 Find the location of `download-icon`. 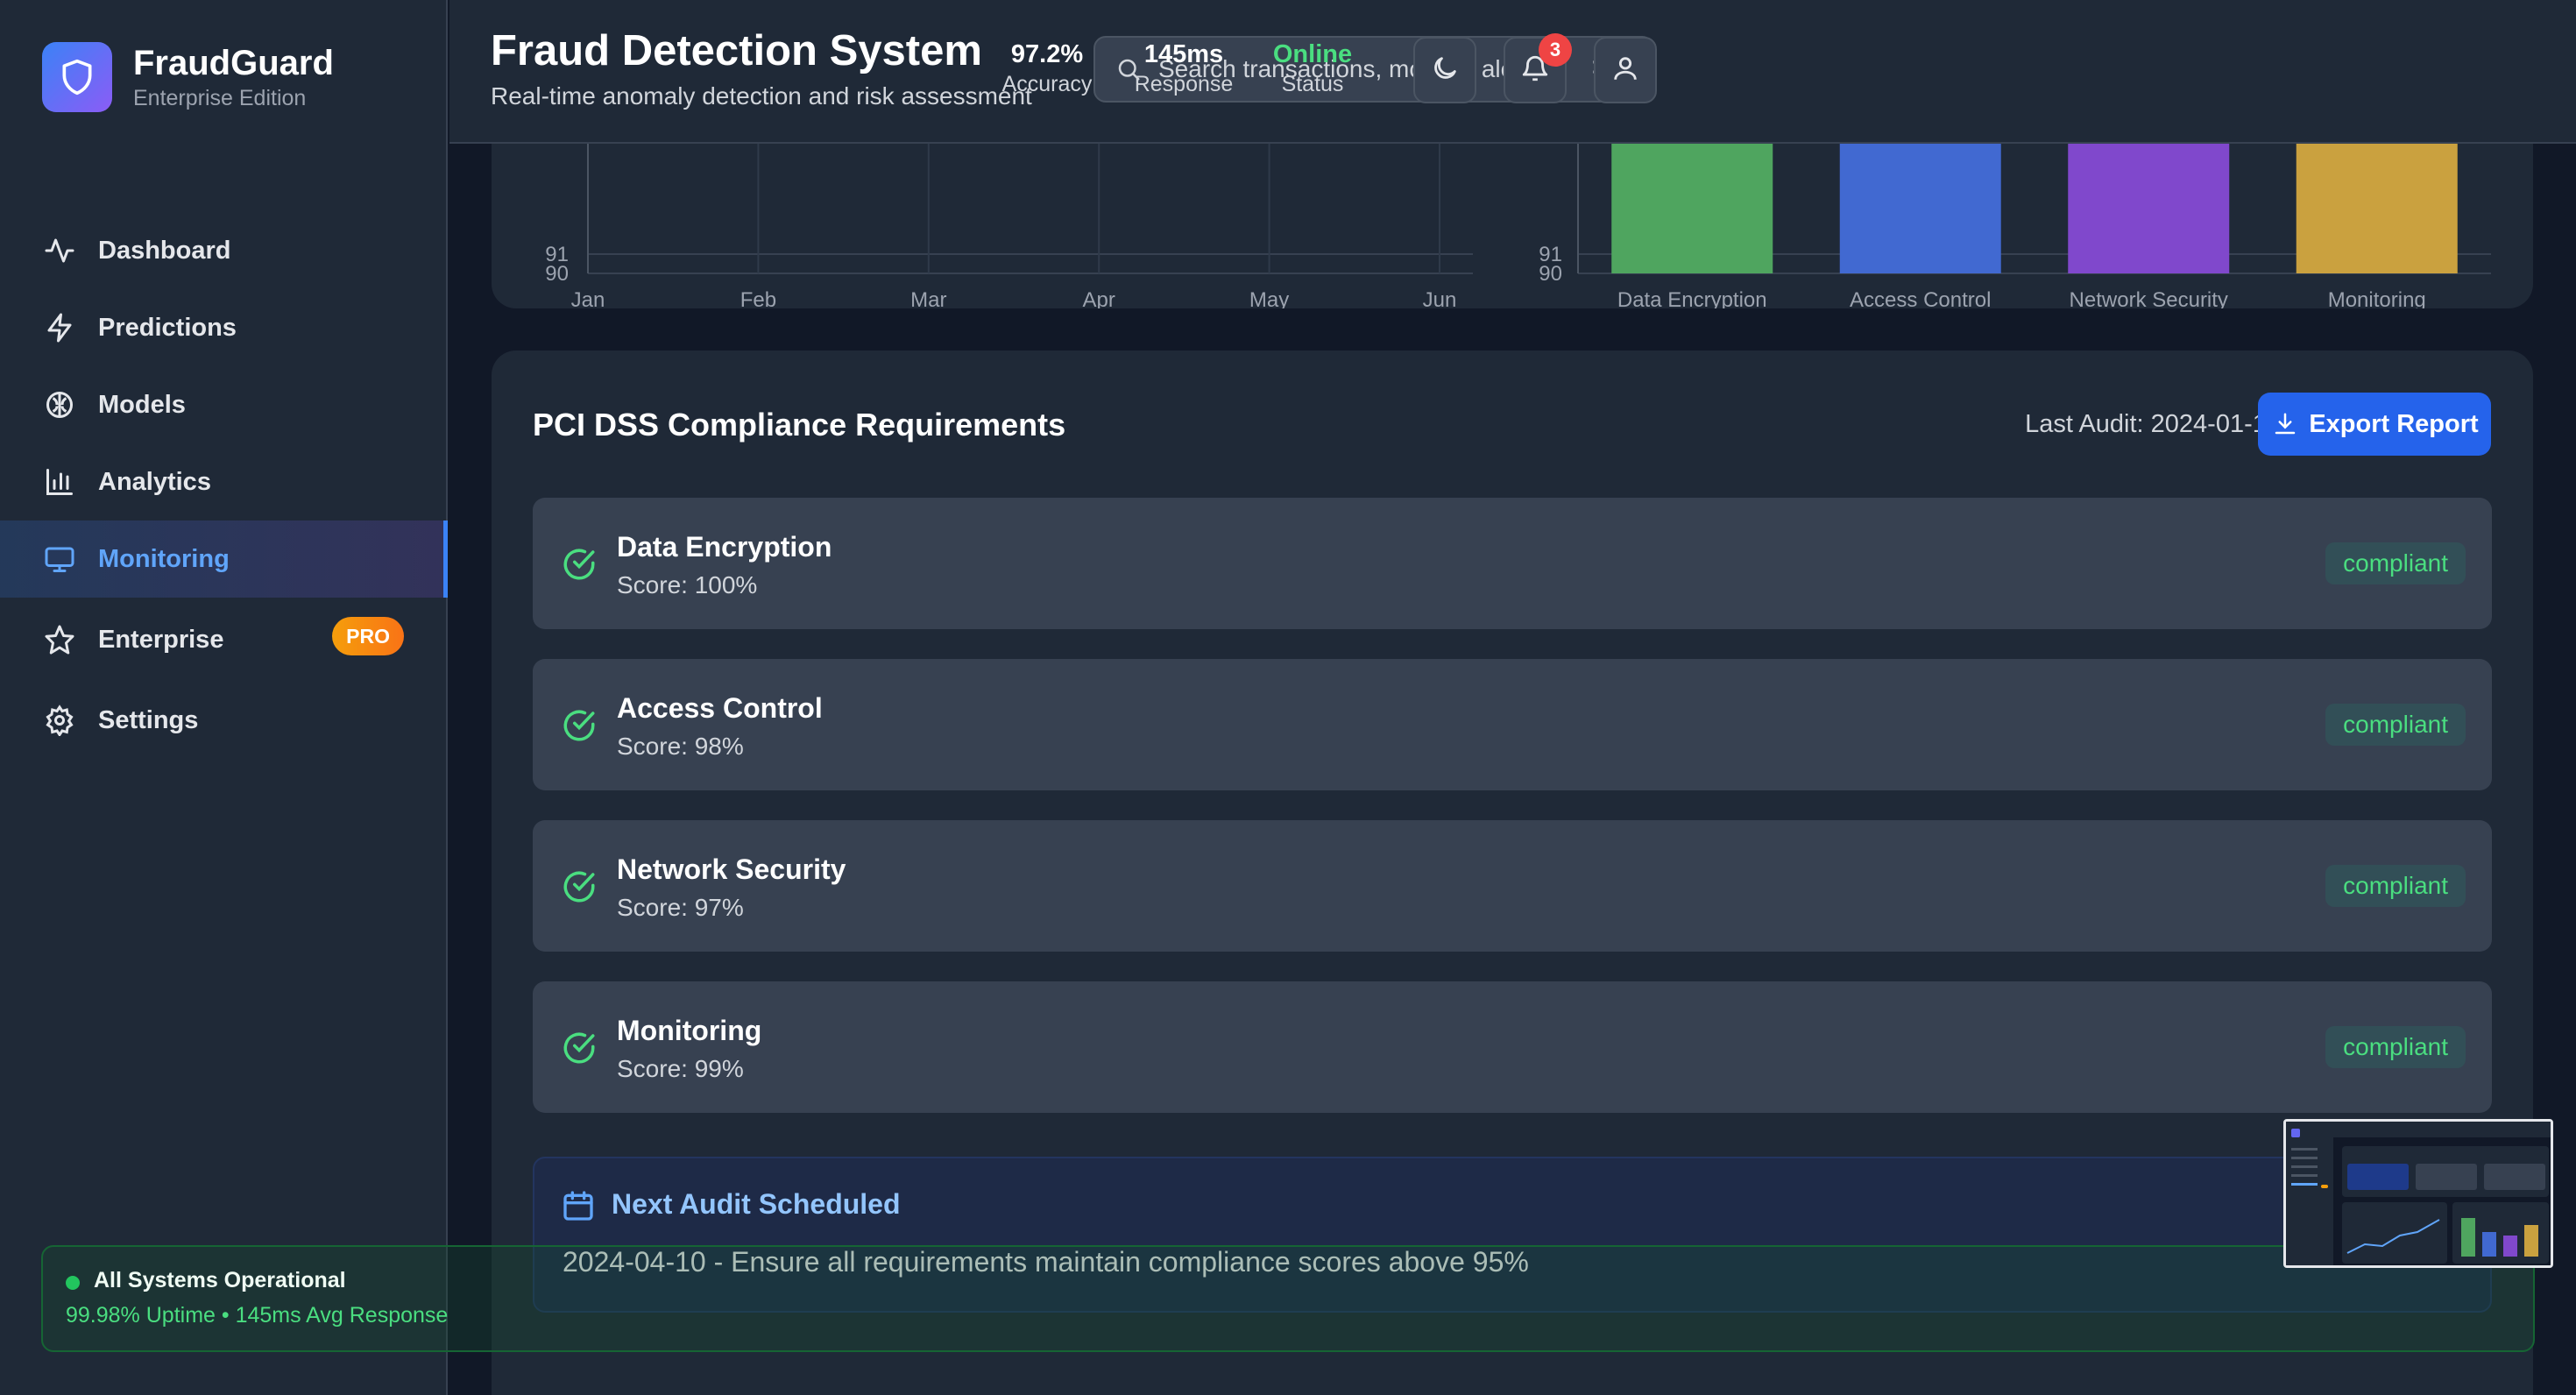

download-icon is located at coordinates (2285, 424).